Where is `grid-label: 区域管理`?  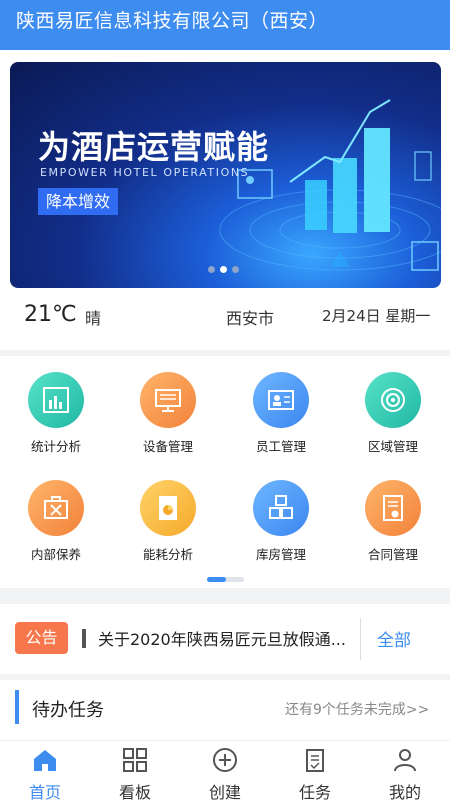
grid-label: 区域管理 is located at coordinates (392, 446).